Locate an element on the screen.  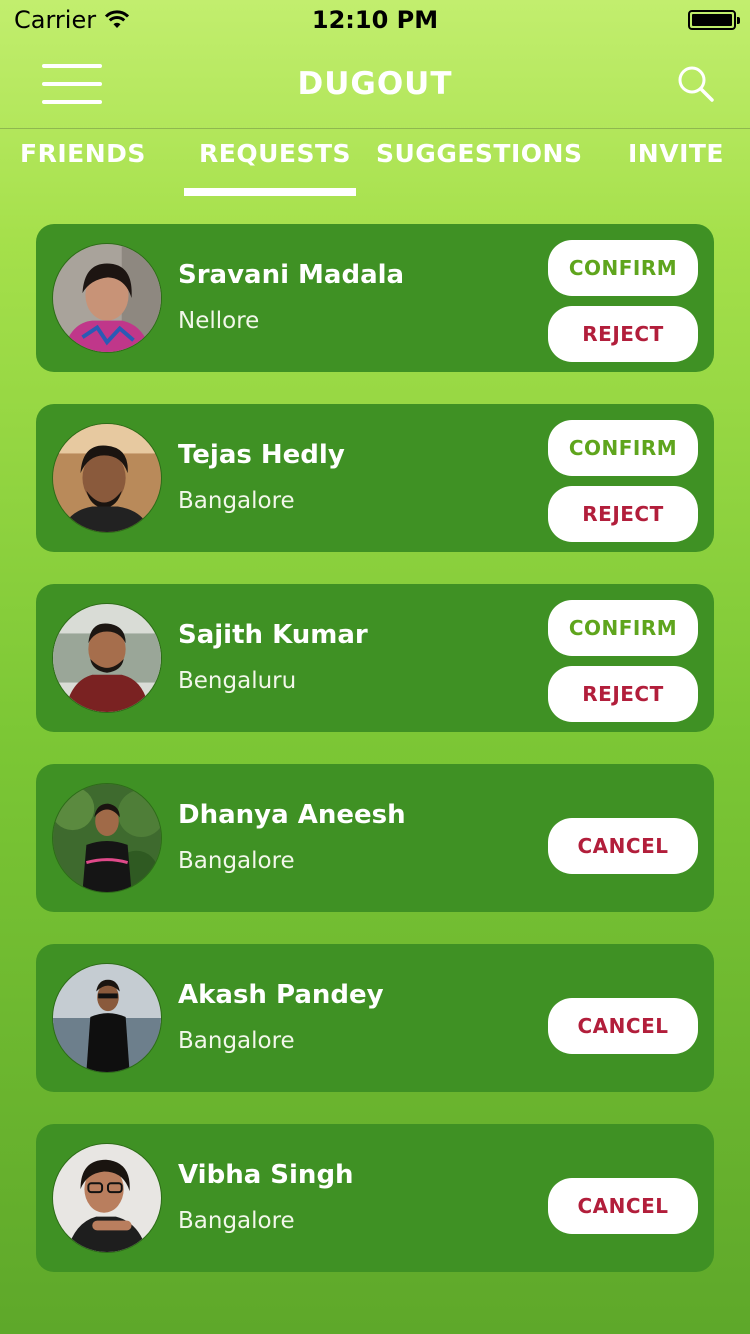
active-tab-indicator is located at coordinates (270, 192).